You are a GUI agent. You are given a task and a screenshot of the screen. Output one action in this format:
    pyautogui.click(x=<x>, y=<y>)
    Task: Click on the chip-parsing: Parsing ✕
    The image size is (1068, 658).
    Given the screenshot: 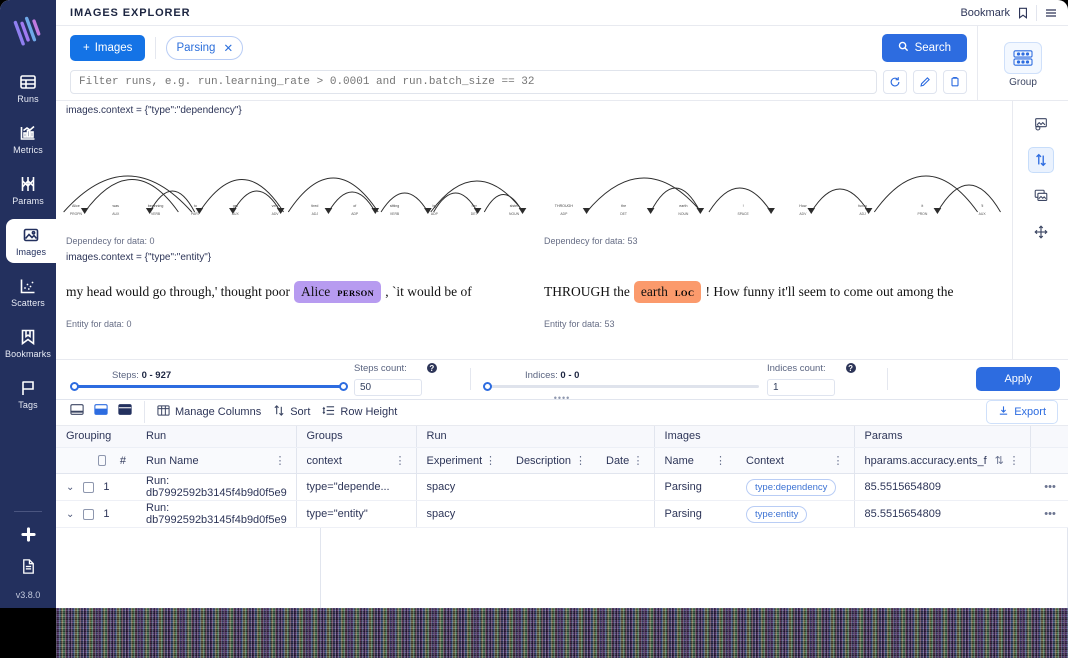 What is the action you would take?
    pyautogui.click(x=205, y=48)
    